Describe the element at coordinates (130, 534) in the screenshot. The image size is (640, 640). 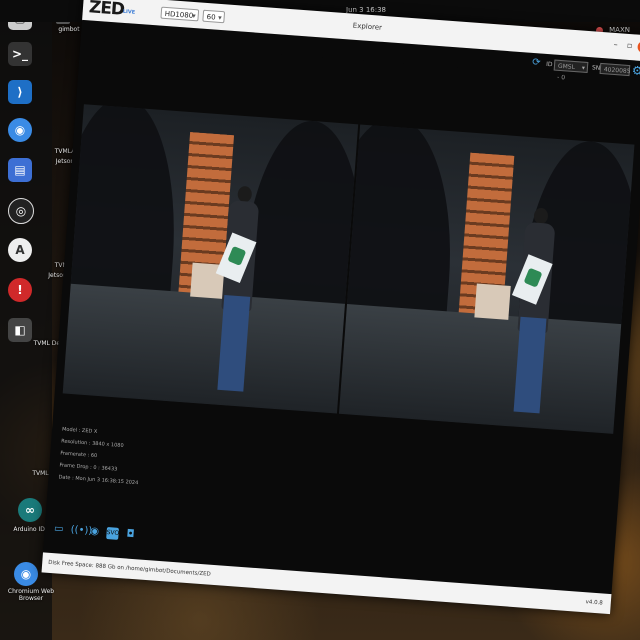
I see `camera-icon: ◘` at that location.